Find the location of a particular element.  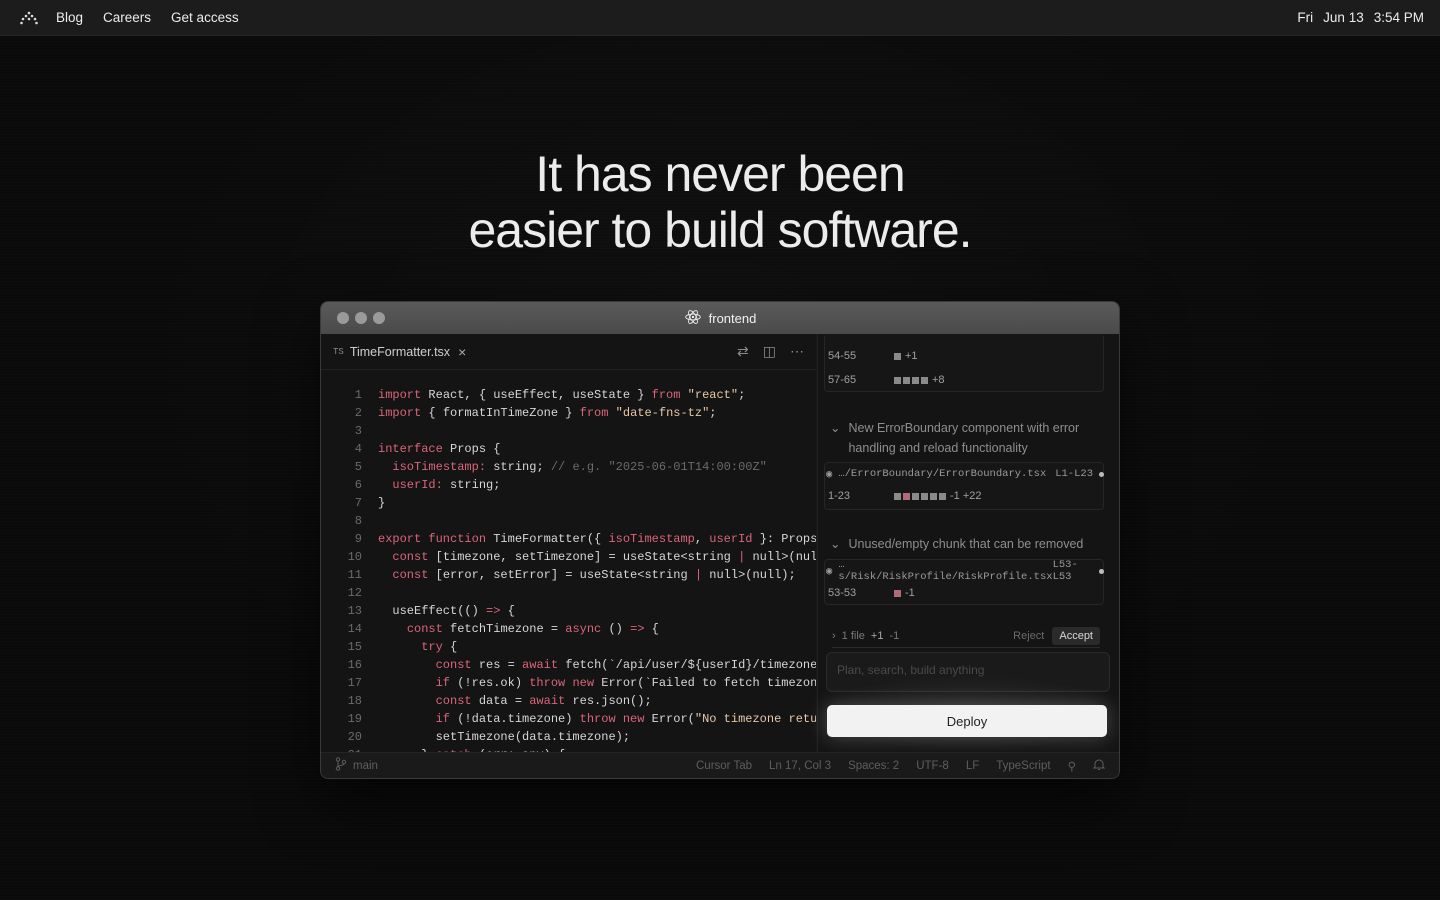

code-line: 6 userId: string; is located at coordinates (427, 485).